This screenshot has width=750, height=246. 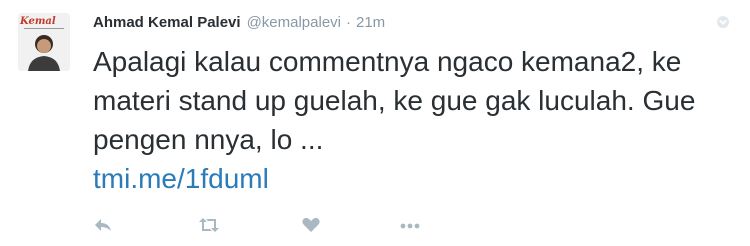 I want to click on author-name: Ahmad Kemal Palevi, so click(x=167, y=22).